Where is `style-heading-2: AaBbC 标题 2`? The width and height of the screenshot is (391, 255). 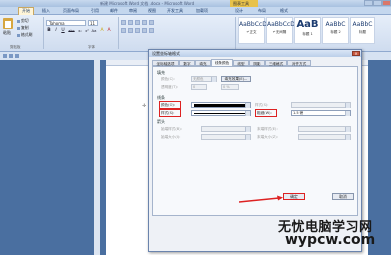
style-heading-2: AaBbC 标题 2 is located at coordinates (335, 30).